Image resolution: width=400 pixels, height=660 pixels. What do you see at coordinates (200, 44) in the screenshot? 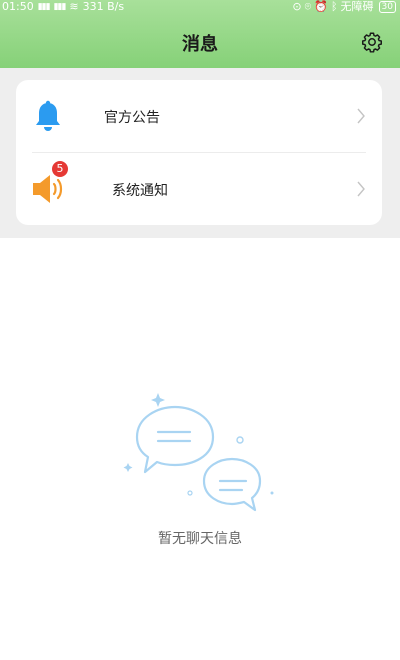
I see `page-title: 消息` at bounding box center [200, 44].